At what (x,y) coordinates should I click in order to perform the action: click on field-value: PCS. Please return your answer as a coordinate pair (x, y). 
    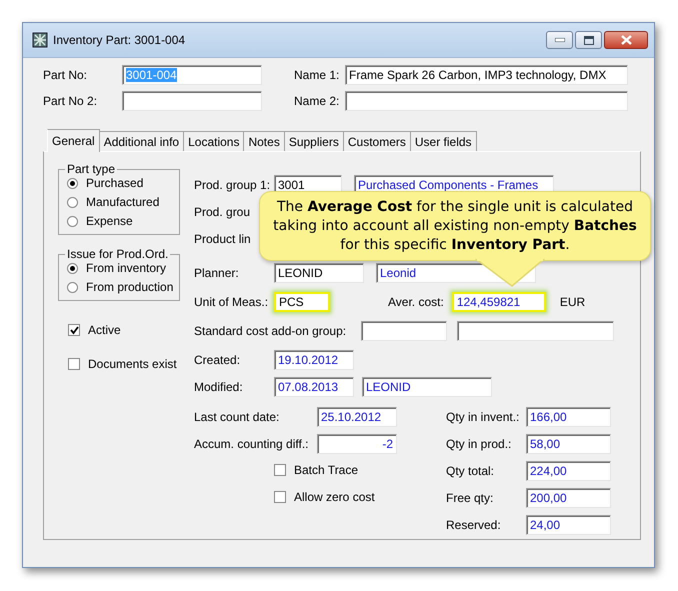
    Looking at the image, I should click on (291, 302).